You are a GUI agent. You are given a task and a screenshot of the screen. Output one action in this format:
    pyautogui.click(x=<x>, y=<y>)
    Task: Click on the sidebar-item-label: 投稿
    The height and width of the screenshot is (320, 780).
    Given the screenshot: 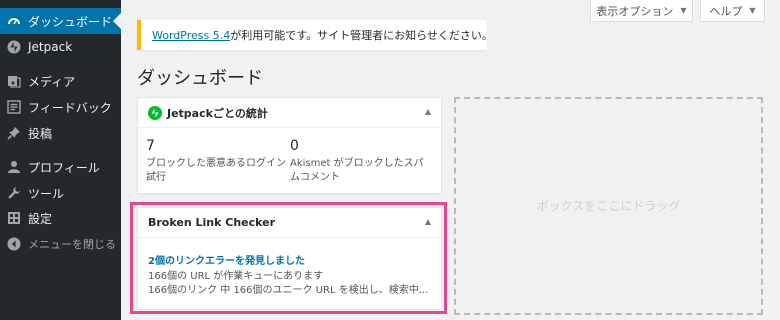 What is the action you would take?
    pyautogui.click(x=40, y=133)
    